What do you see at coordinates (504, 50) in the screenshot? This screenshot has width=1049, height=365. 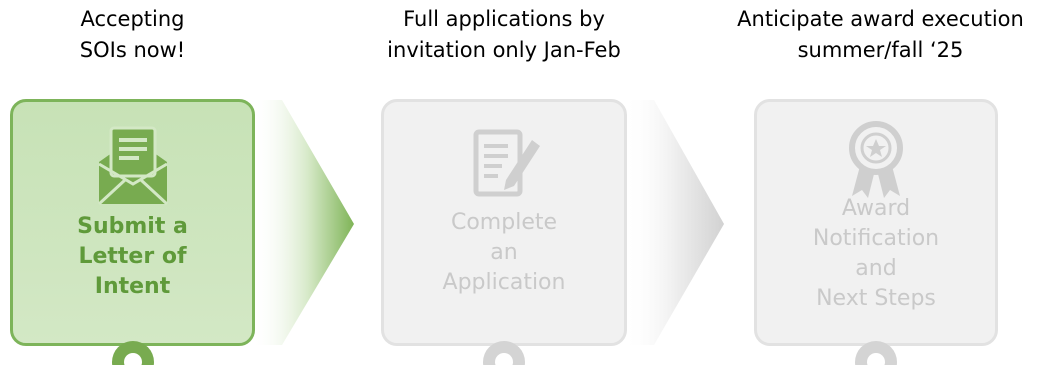 I see `step-2-caption-line-2: invitation only Jan-Feb` at bounding box center [504, 50].